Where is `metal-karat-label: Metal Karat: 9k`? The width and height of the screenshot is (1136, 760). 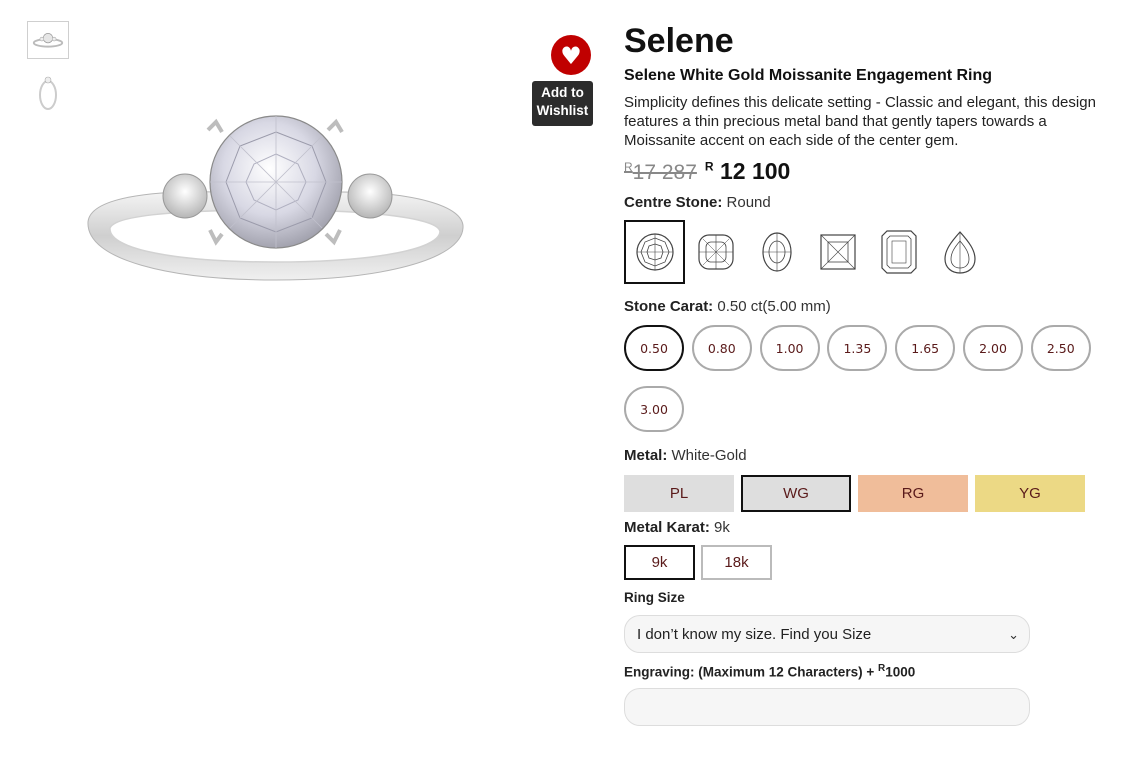 metal-karat-label: Metal Karat: 9k is located at coordinates (677, 527).